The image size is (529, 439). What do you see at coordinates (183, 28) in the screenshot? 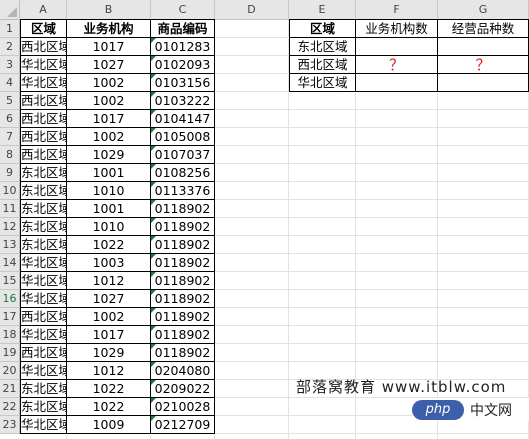
I see `left-table-header: 商品编码` at bounding box center [183, 28].